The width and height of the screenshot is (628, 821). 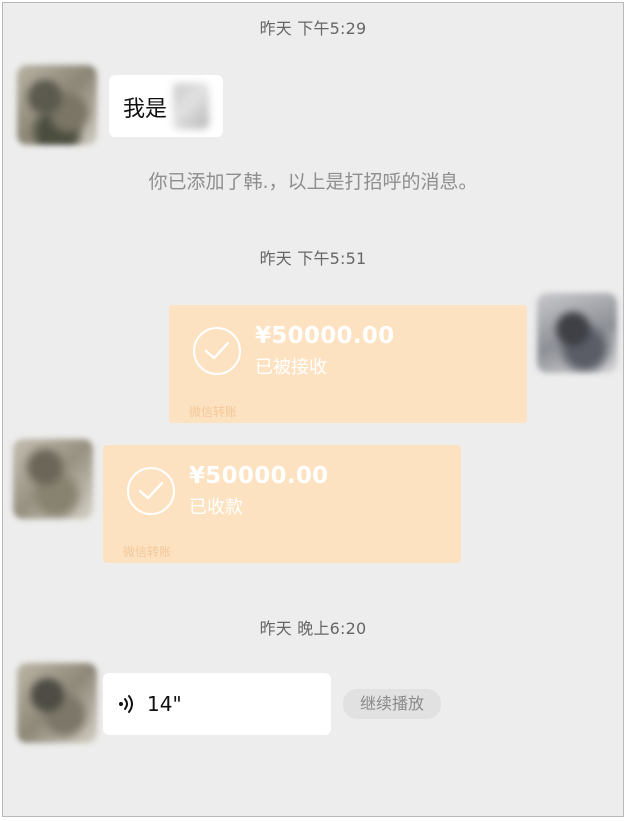 What do you see at coordinates (127, 706) in the screenshot?
I see `voice-wave-icon` at bounding box center [127, 706].